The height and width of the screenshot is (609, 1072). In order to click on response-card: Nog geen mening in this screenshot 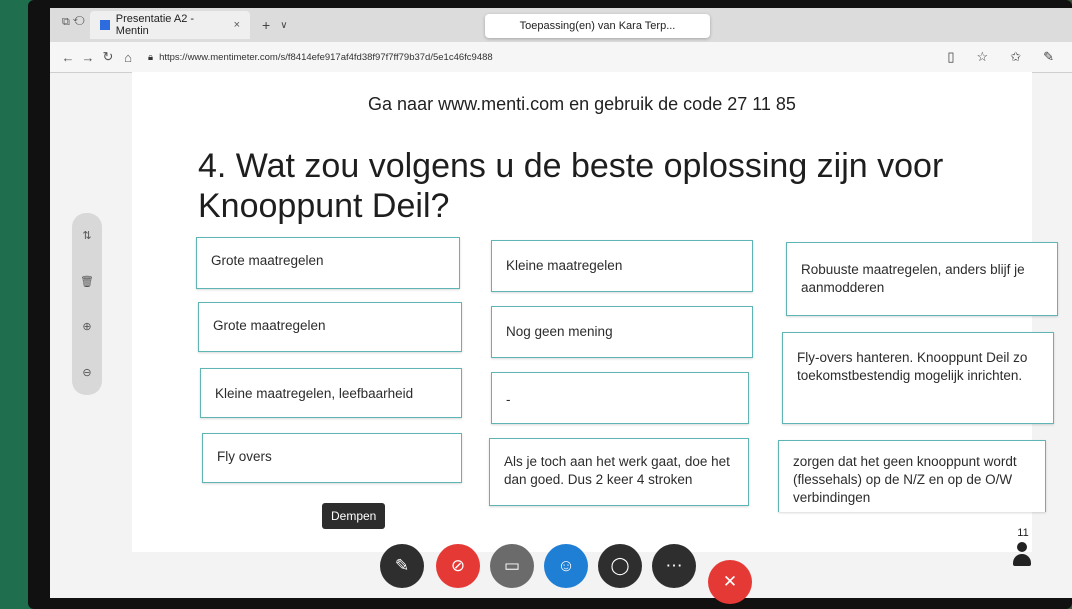, I will do `click(622, 332)`.